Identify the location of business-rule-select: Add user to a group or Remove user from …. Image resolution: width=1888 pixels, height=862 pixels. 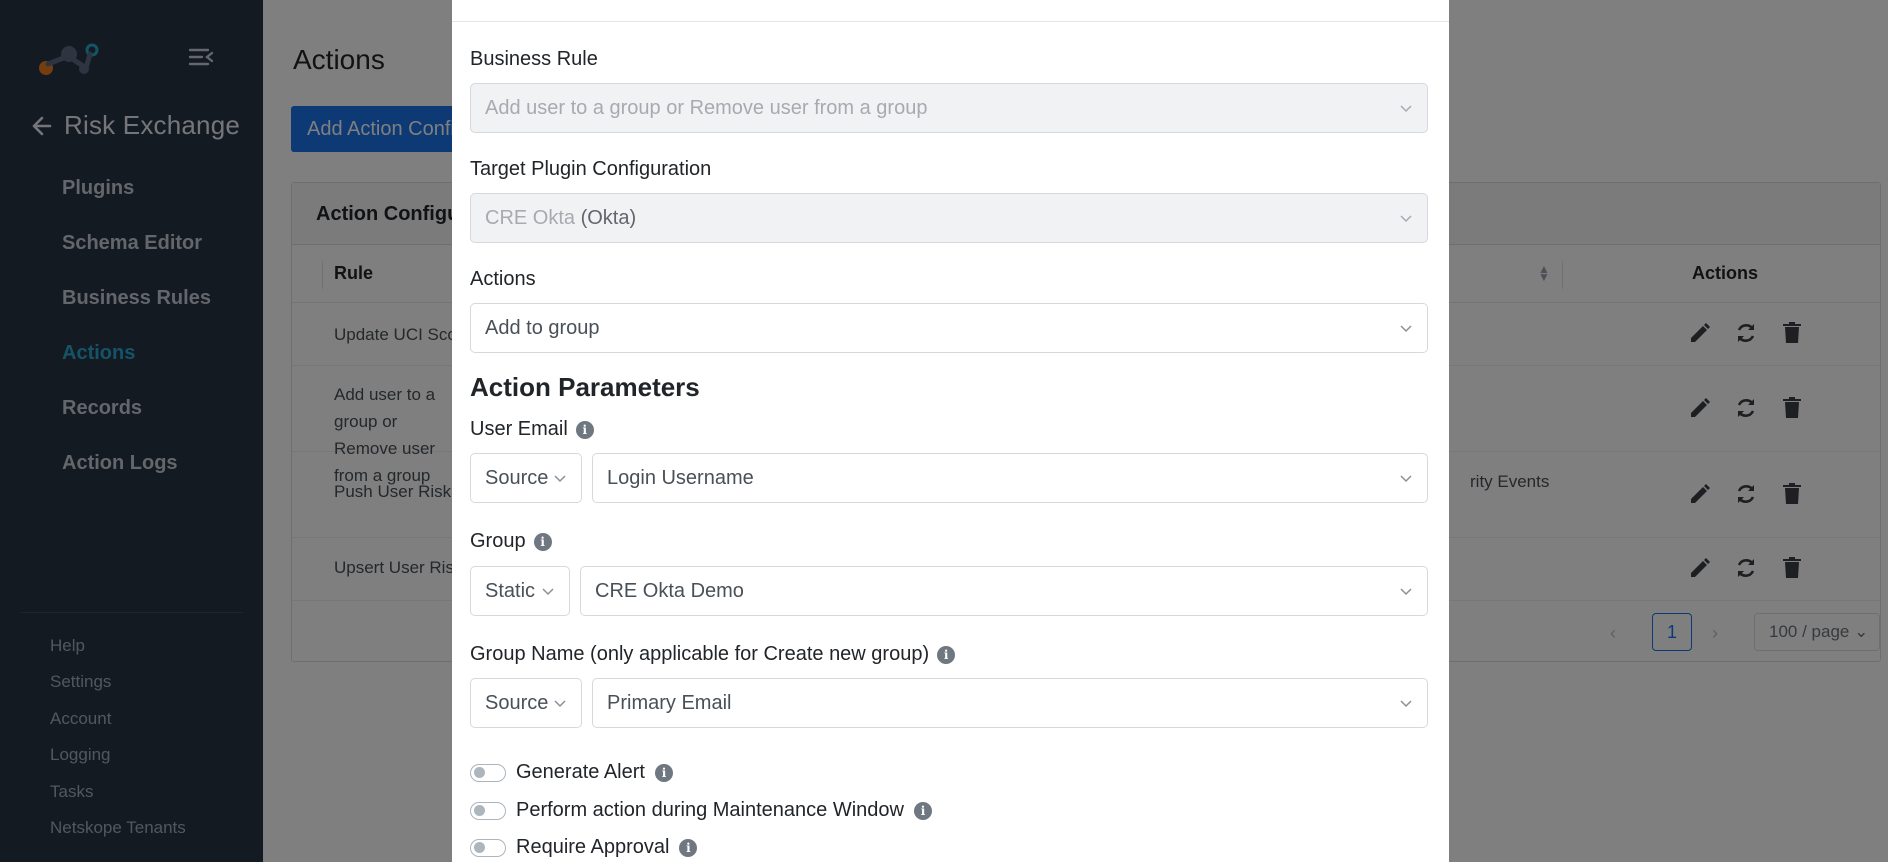
(949, 108).